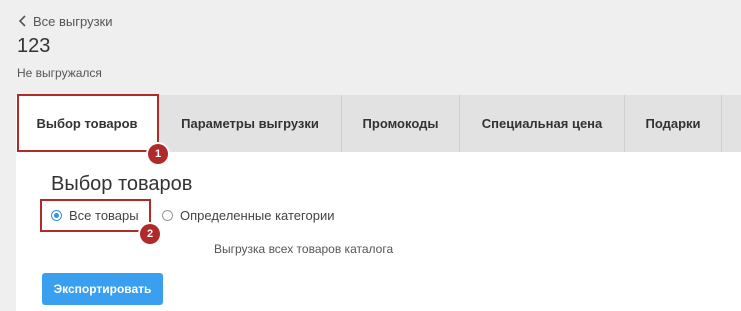  Describe the element at coordinates (542, 123) in the screenshot. I see `tab-special-price: Специальная цена` at that location.